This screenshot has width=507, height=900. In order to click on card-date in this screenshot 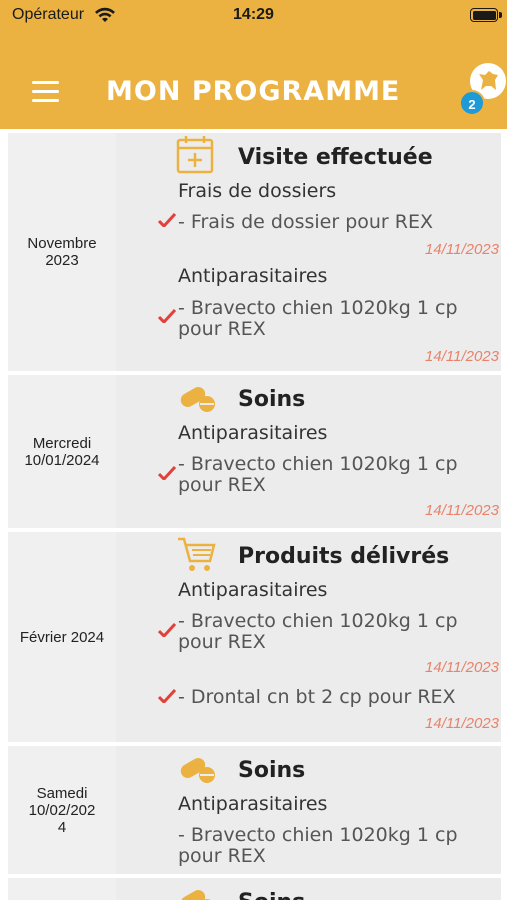, I will do `click(62, 889)`.